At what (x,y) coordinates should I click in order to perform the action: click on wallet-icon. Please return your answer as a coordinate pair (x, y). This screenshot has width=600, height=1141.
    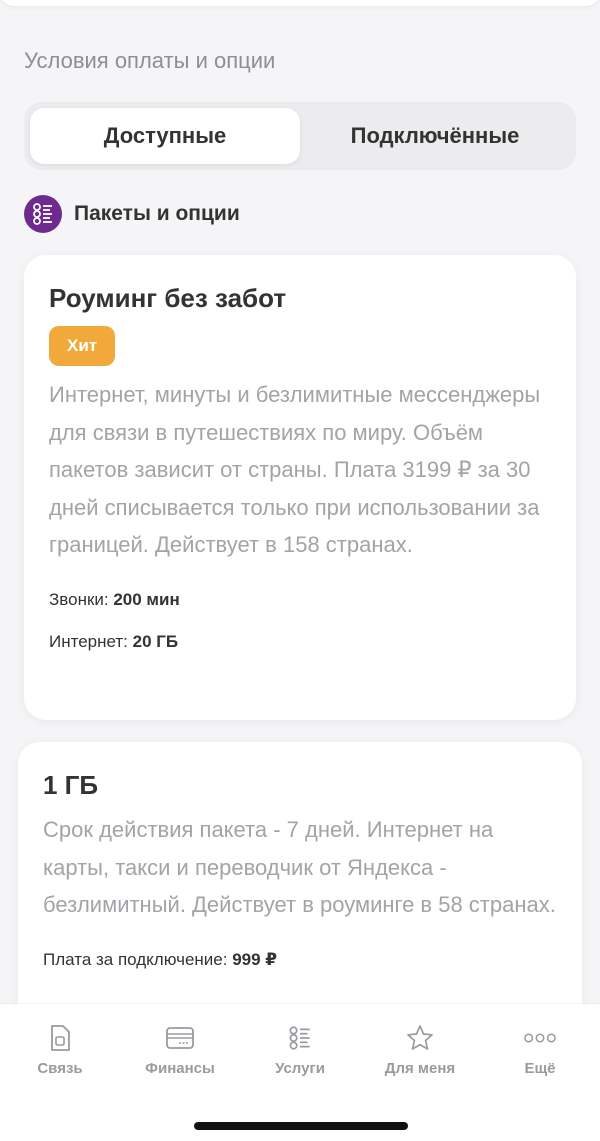
    Looking at the image, I should click on (180, 1038).